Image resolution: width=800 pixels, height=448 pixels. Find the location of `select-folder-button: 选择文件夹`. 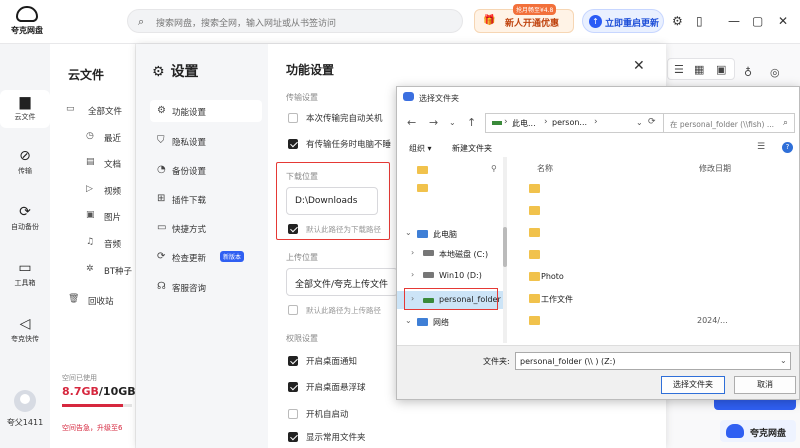

select-folder-button: 选择文件夹 is located at coordinates (693, 385).